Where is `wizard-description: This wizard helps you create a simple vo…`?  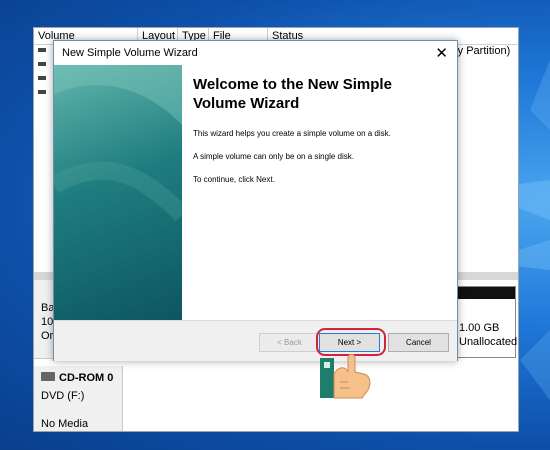
wizard-description: This wizard helps you create a simple vo… is located at coordinates (292, 133).